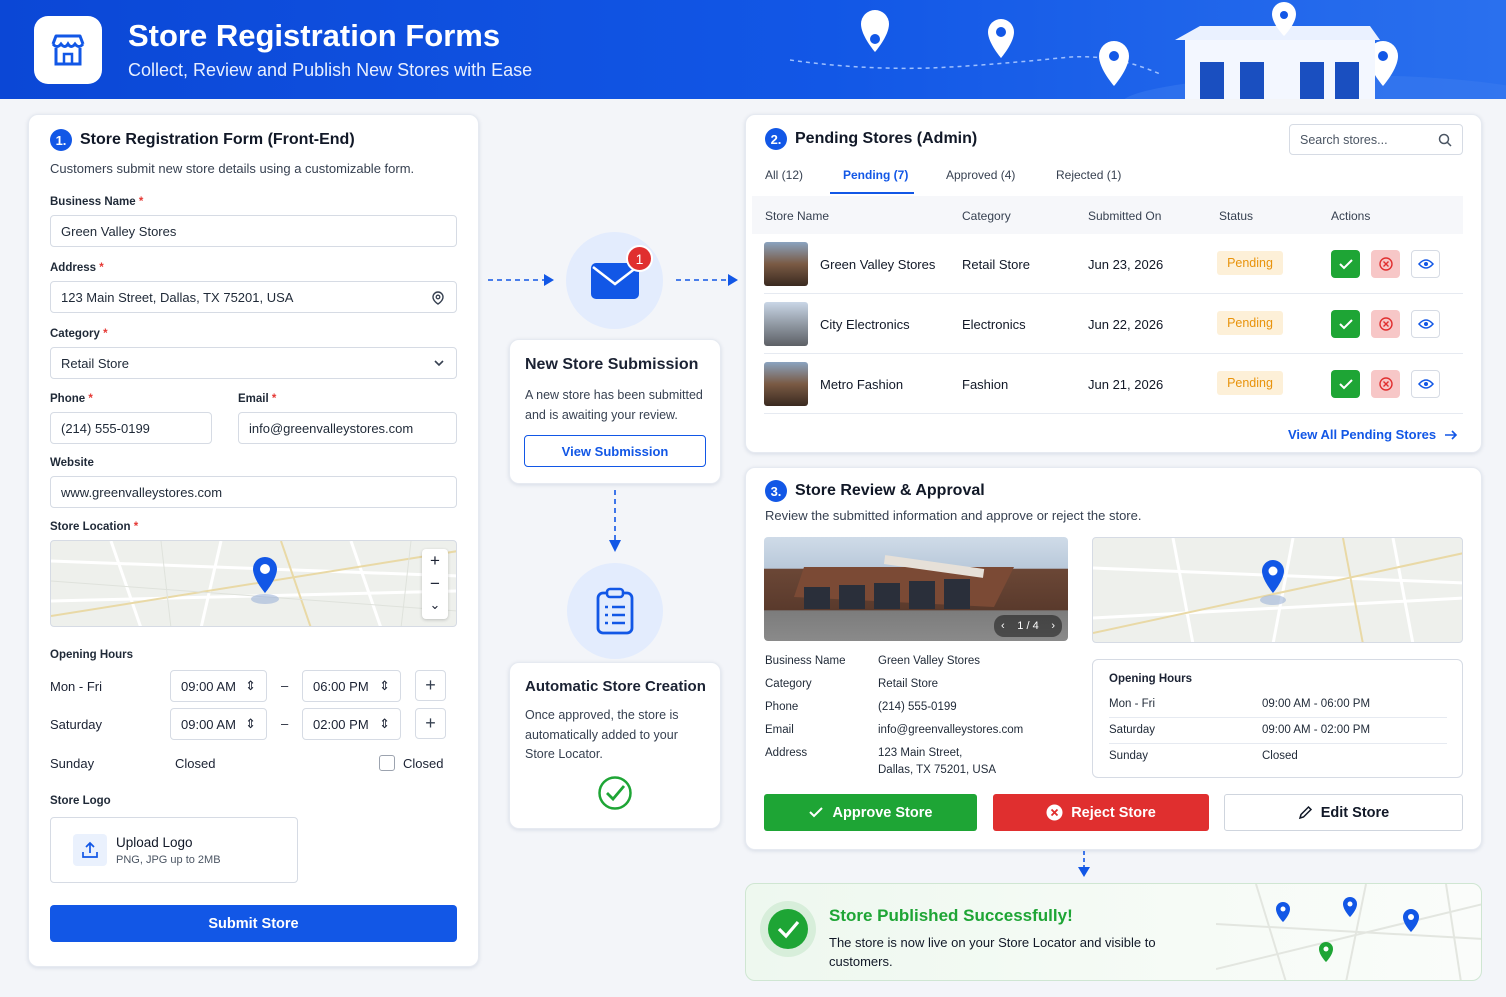  Describe the element at coordinates (253, 583) in the screenshot. I see `store-location-map: + − ⌄` at that location.